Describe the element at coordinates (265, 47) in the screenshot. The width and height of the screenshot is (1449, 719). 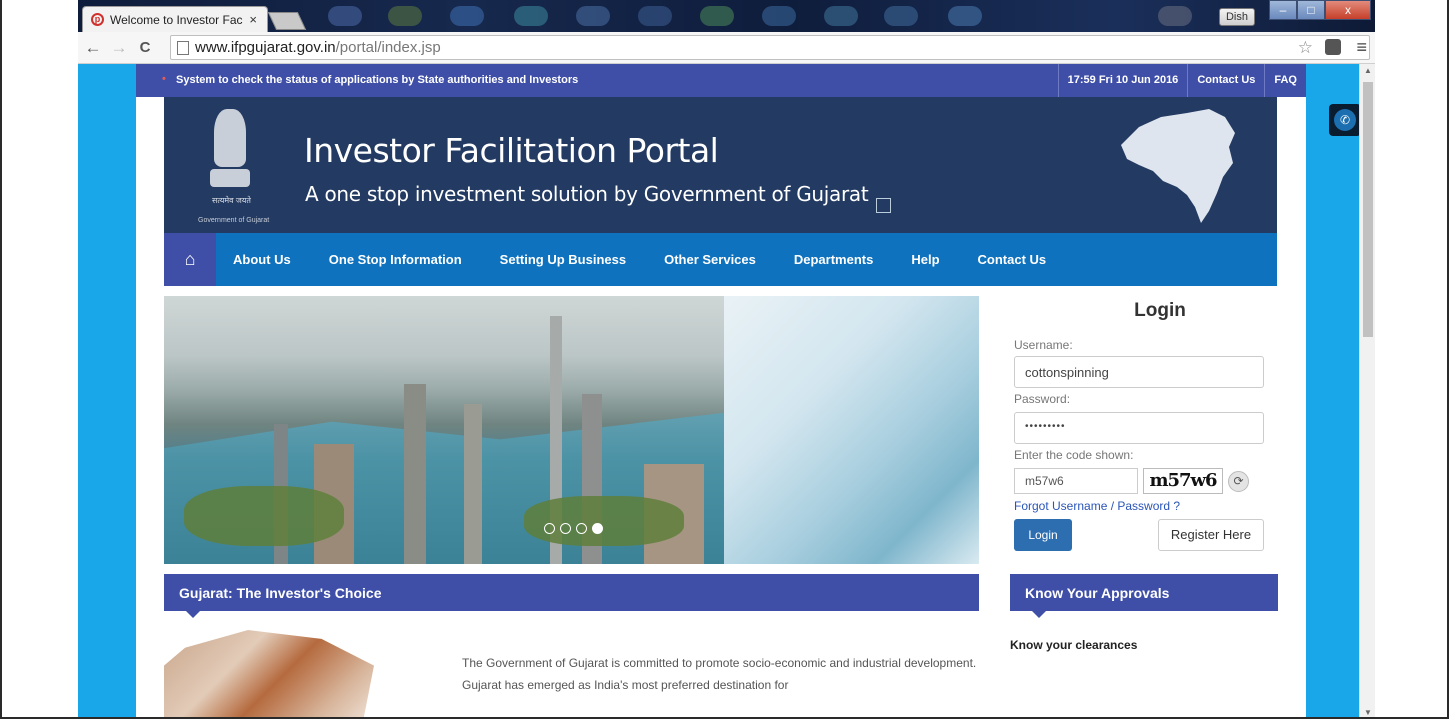
I see `url-domain: www.ifpgujarat.gov.in` at that location.